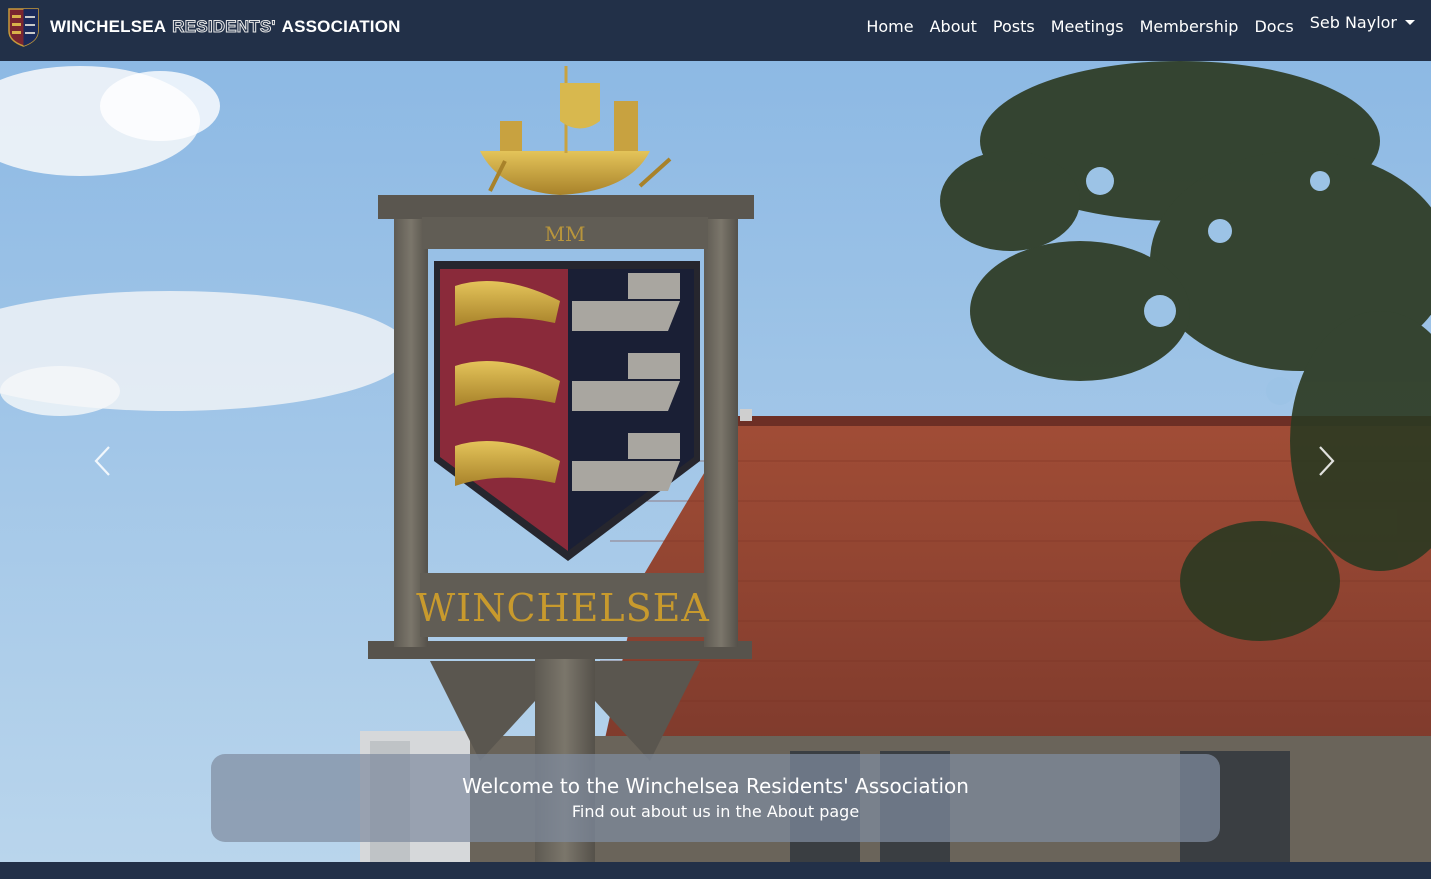  I want to click on sign-name-text: WINCHELSEA, so click(563, 608).